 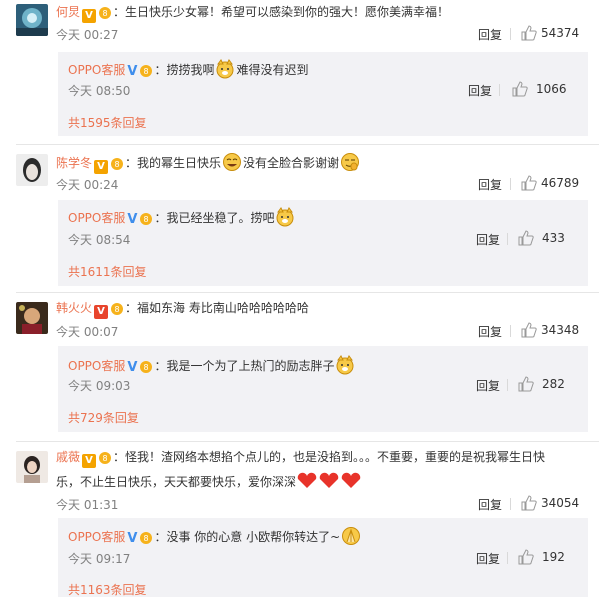 What do you see at coordinates (68, 457) in the screenshot?
I see `username: 戚薇` at bounding box center [68, 457].